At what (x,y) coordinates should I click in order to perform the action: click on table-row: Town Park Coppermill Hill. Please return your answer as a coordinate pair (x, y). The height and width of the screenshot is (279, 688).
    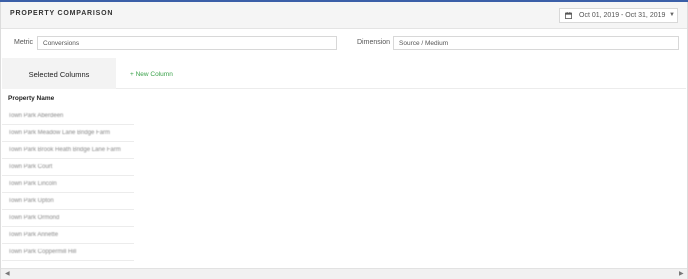
    Looking at the image, I should click on (68, 252).